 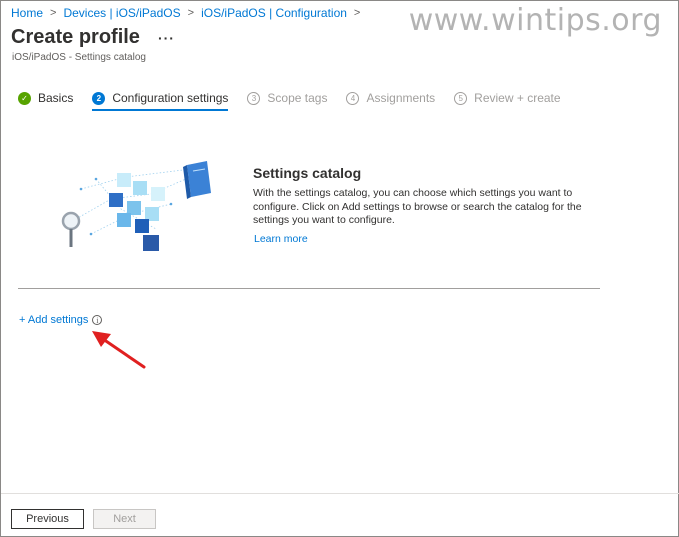 I want to click on learn-more-link: Learn more, so click(x=281, y=239).